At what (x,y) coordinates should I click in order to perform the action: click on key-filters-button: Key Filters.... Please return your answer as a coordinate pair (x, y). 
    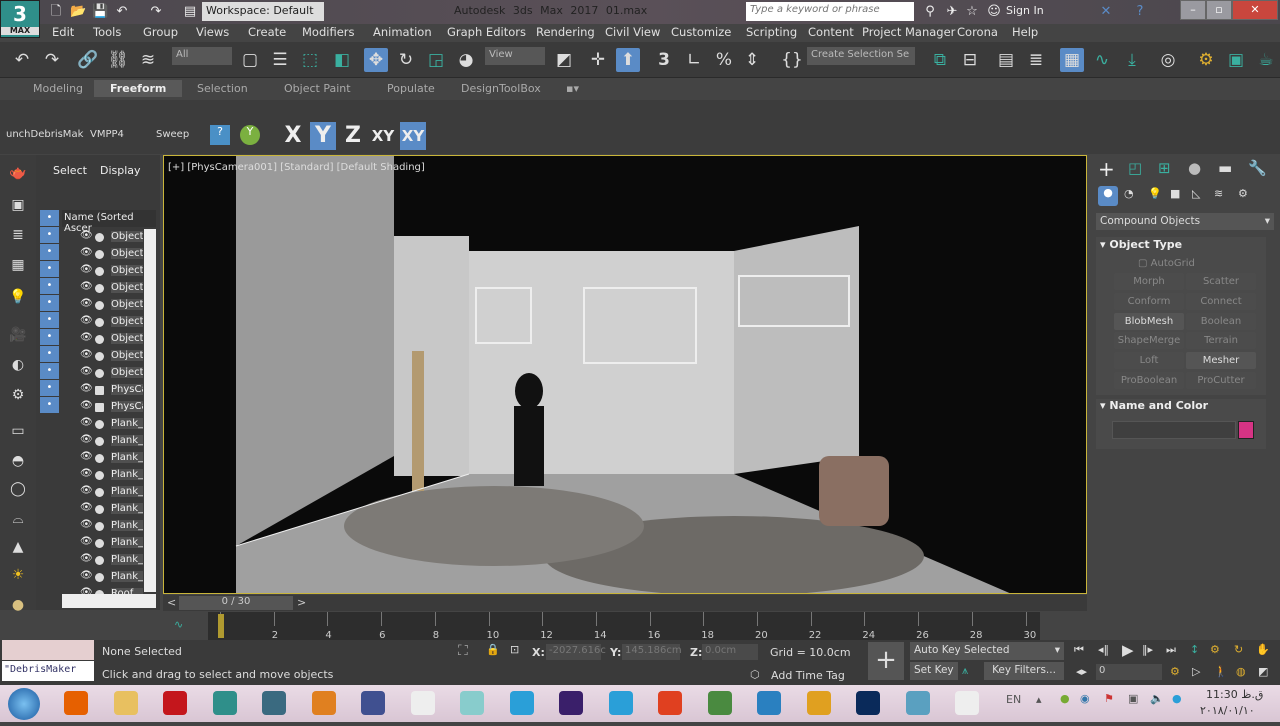
    Looking at the image, I should click on (1024, 671).